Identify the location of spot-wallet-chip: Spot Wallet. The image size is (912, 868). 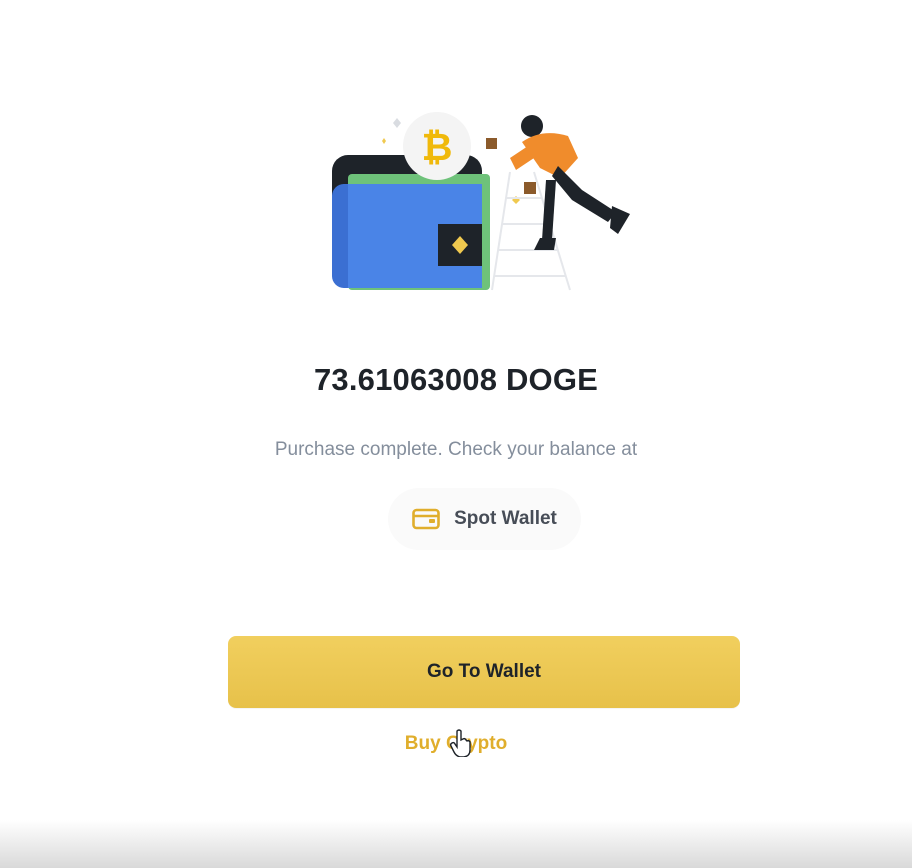
(484, 519).